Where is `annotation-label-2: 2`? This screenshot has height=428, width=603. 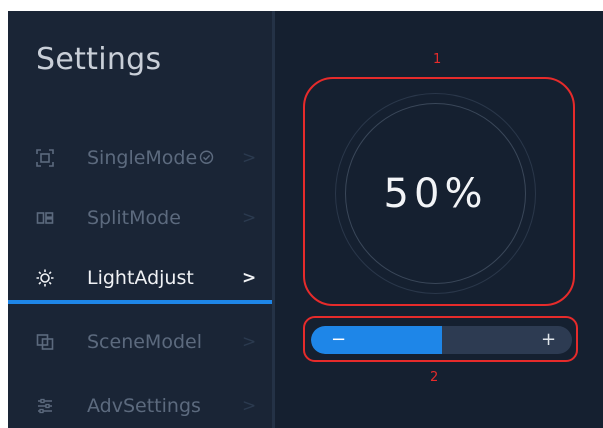 annotation-label-2: 2 is located at coordinates (434, 377).